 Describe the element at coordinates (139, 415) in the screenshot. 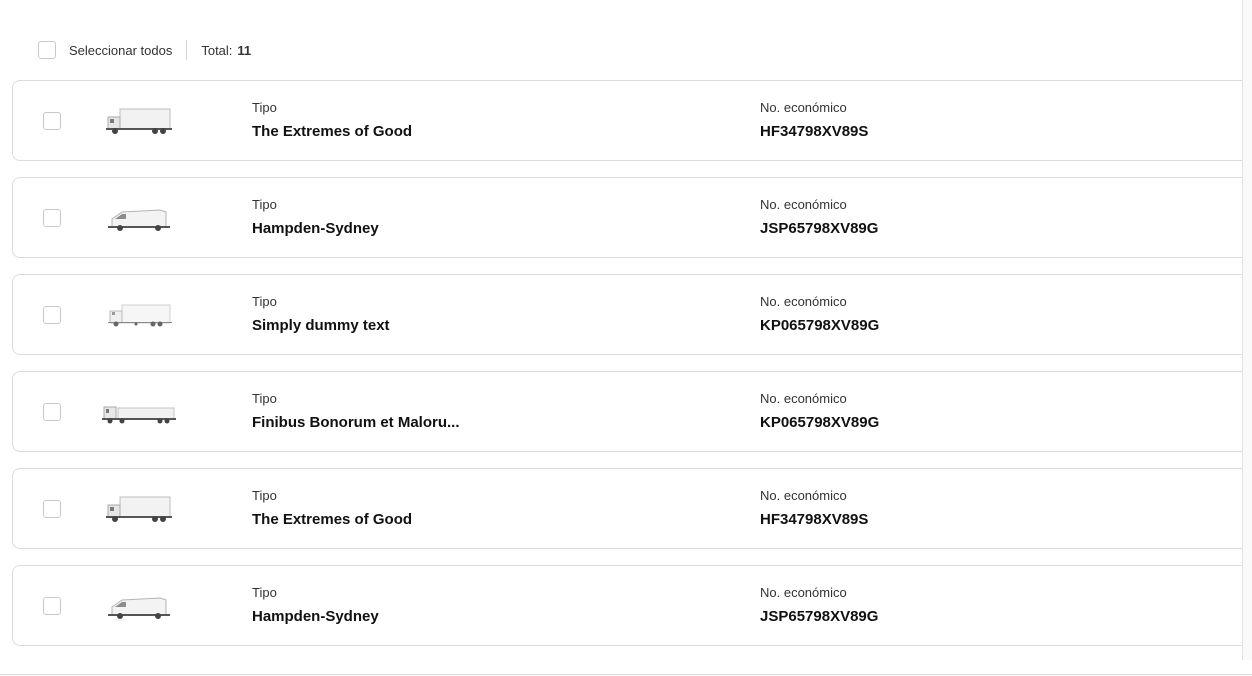

I see `trailer-truck-icon` at that location.